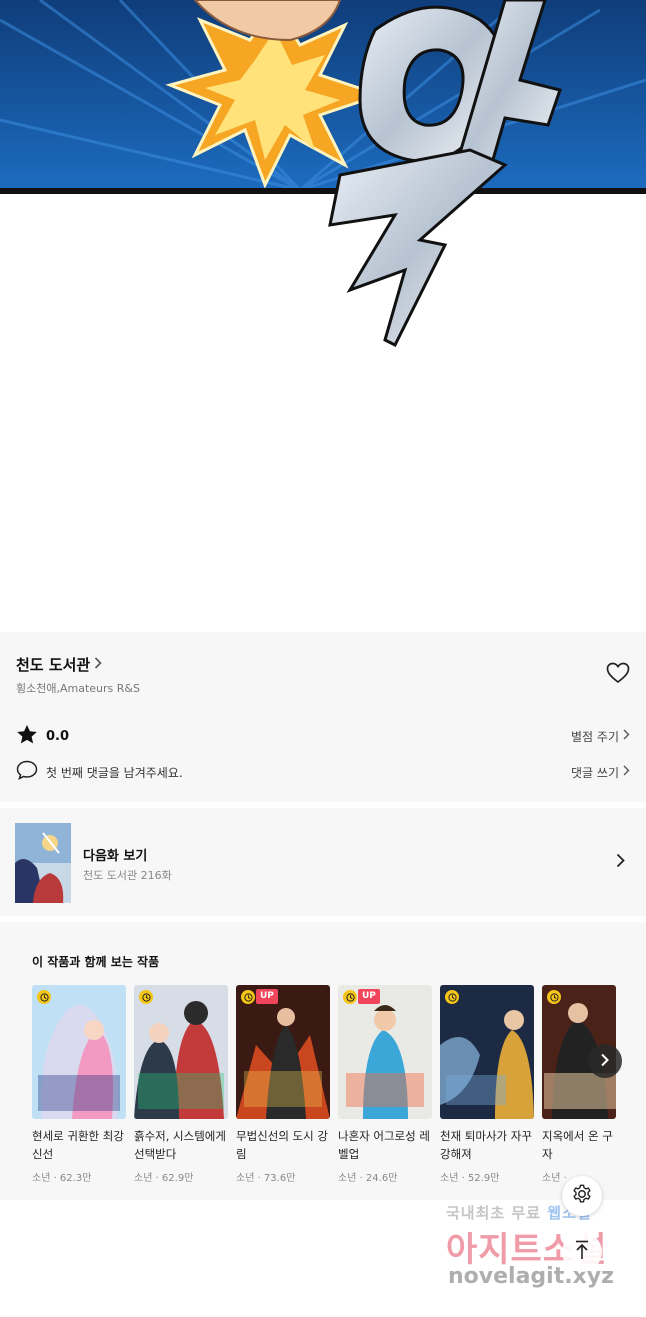 The width and height of the screenshot is (646, 1317). What do you see at coordinates (78, 688) in the screenshot?
I see `work-authors: 횡소천애,Amateurs R&S` at bounding box center [78, 688].